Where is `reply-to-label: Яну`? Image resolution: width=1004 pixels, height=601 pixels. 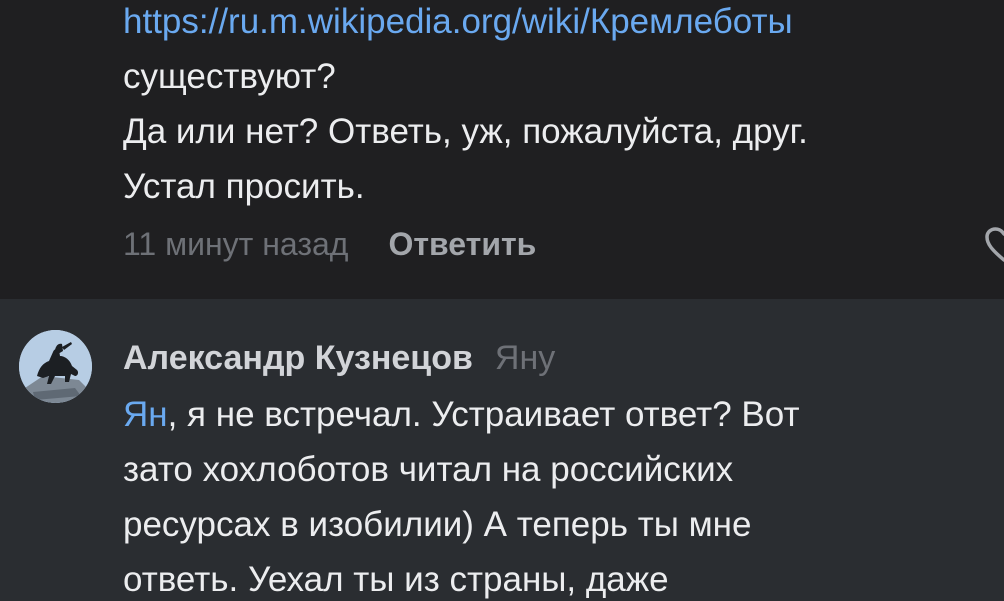
reply-to-label: Яну is located at coordinates (525, 358).